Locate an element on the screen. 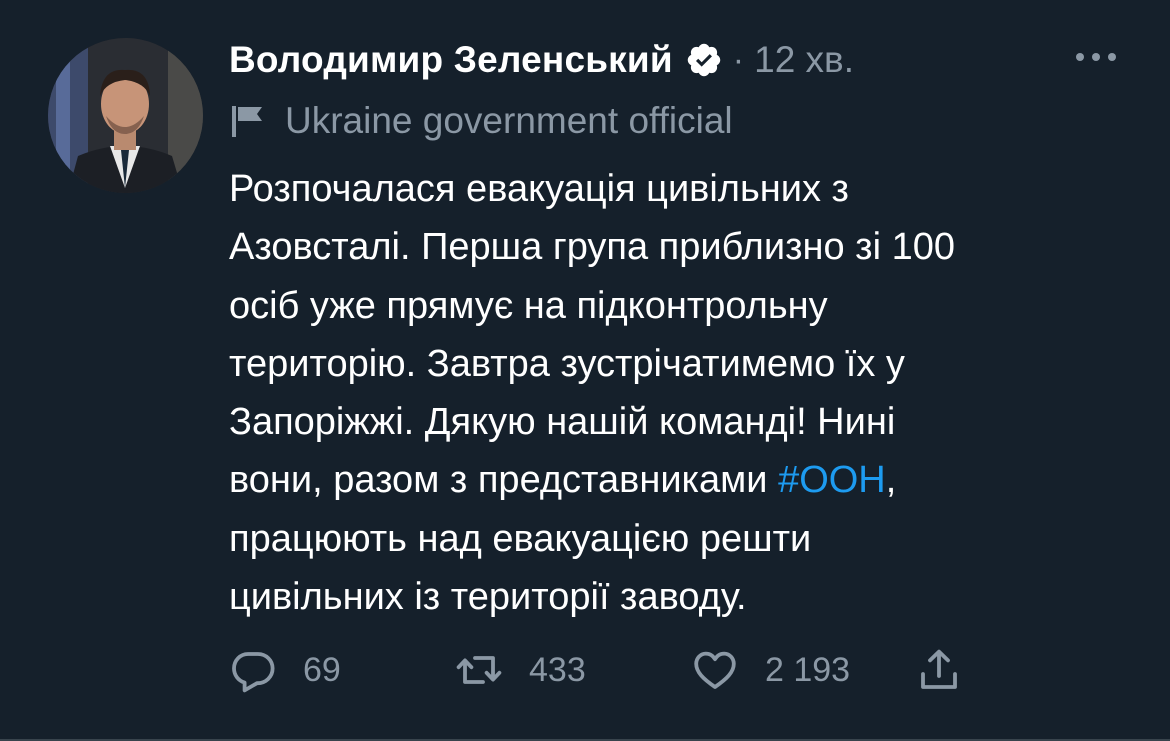 This screenshot has width=1170, height=741. tweet-timestamp: 12 хв. is located at coordinates (804, 60).